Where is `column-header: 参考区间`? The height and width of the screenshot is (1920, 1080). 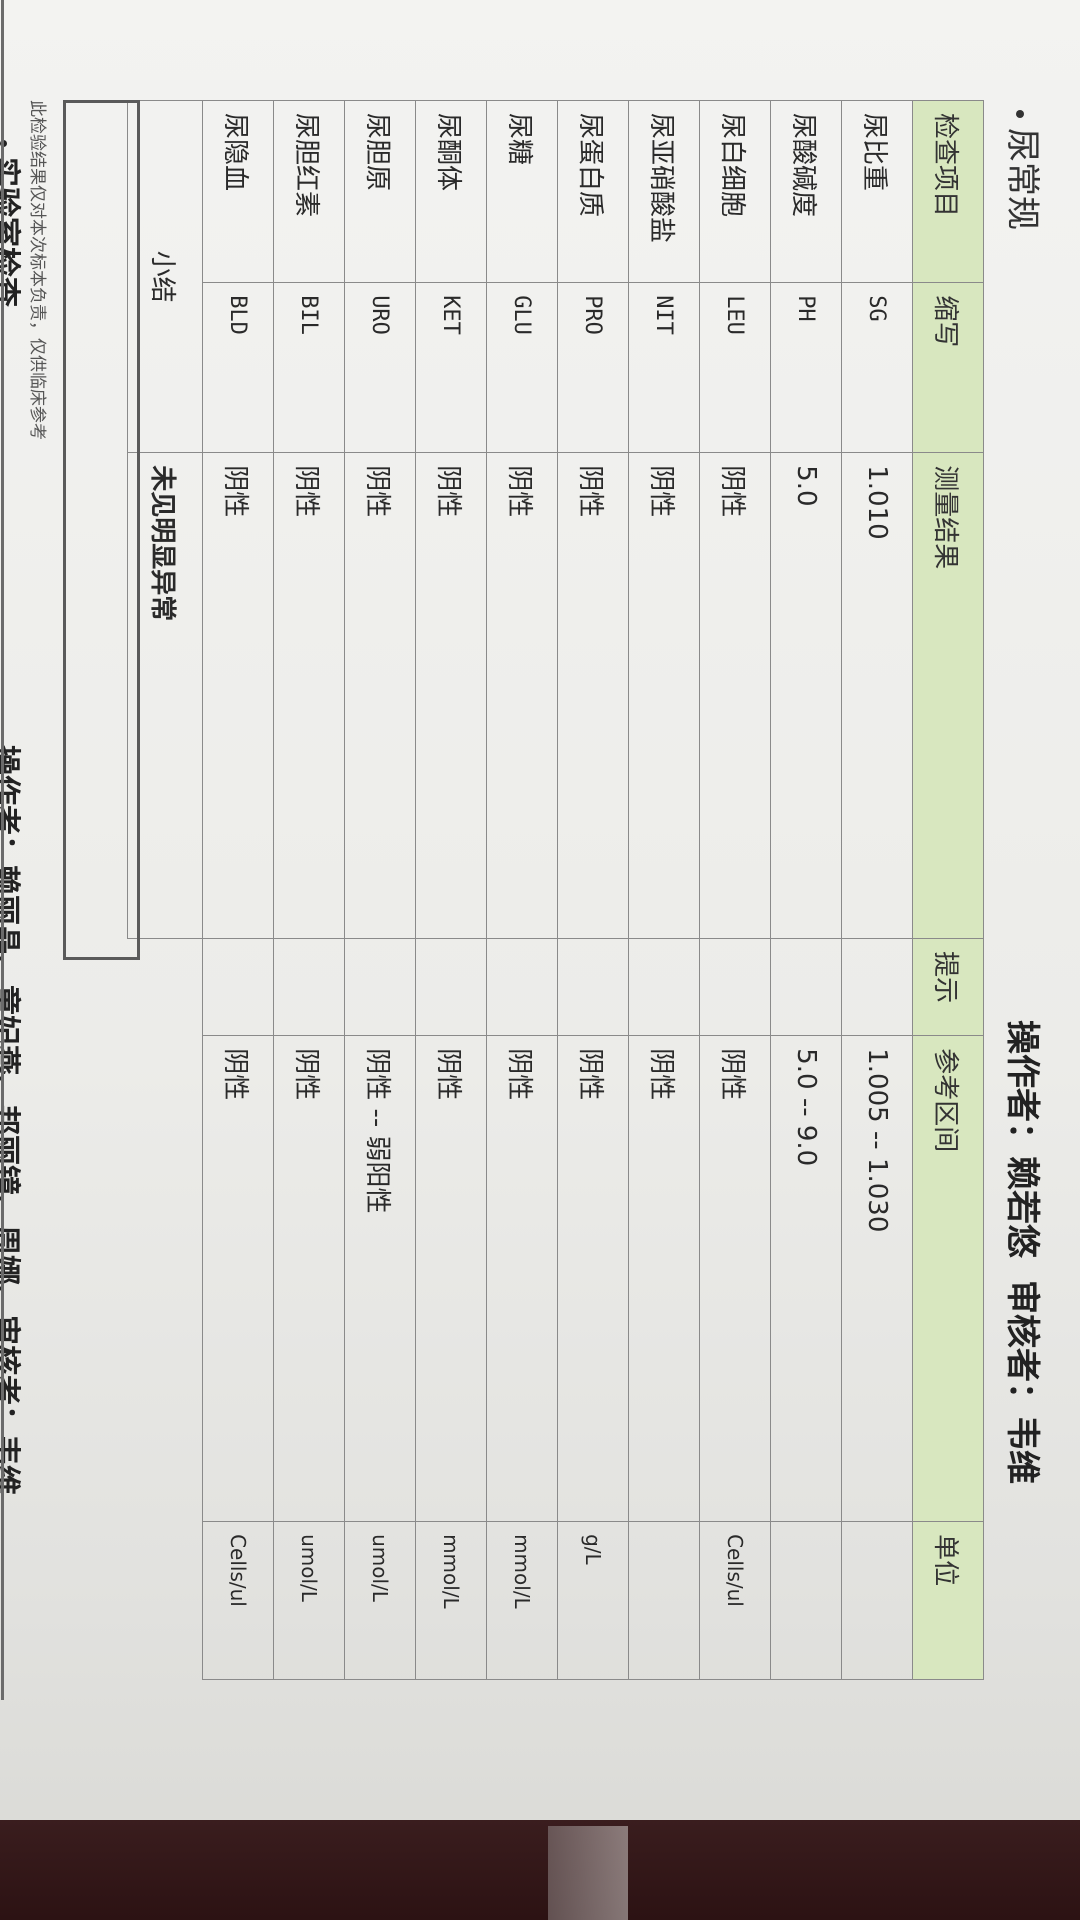
column-header: 参考区间 is located at coordinates (948, 1278).